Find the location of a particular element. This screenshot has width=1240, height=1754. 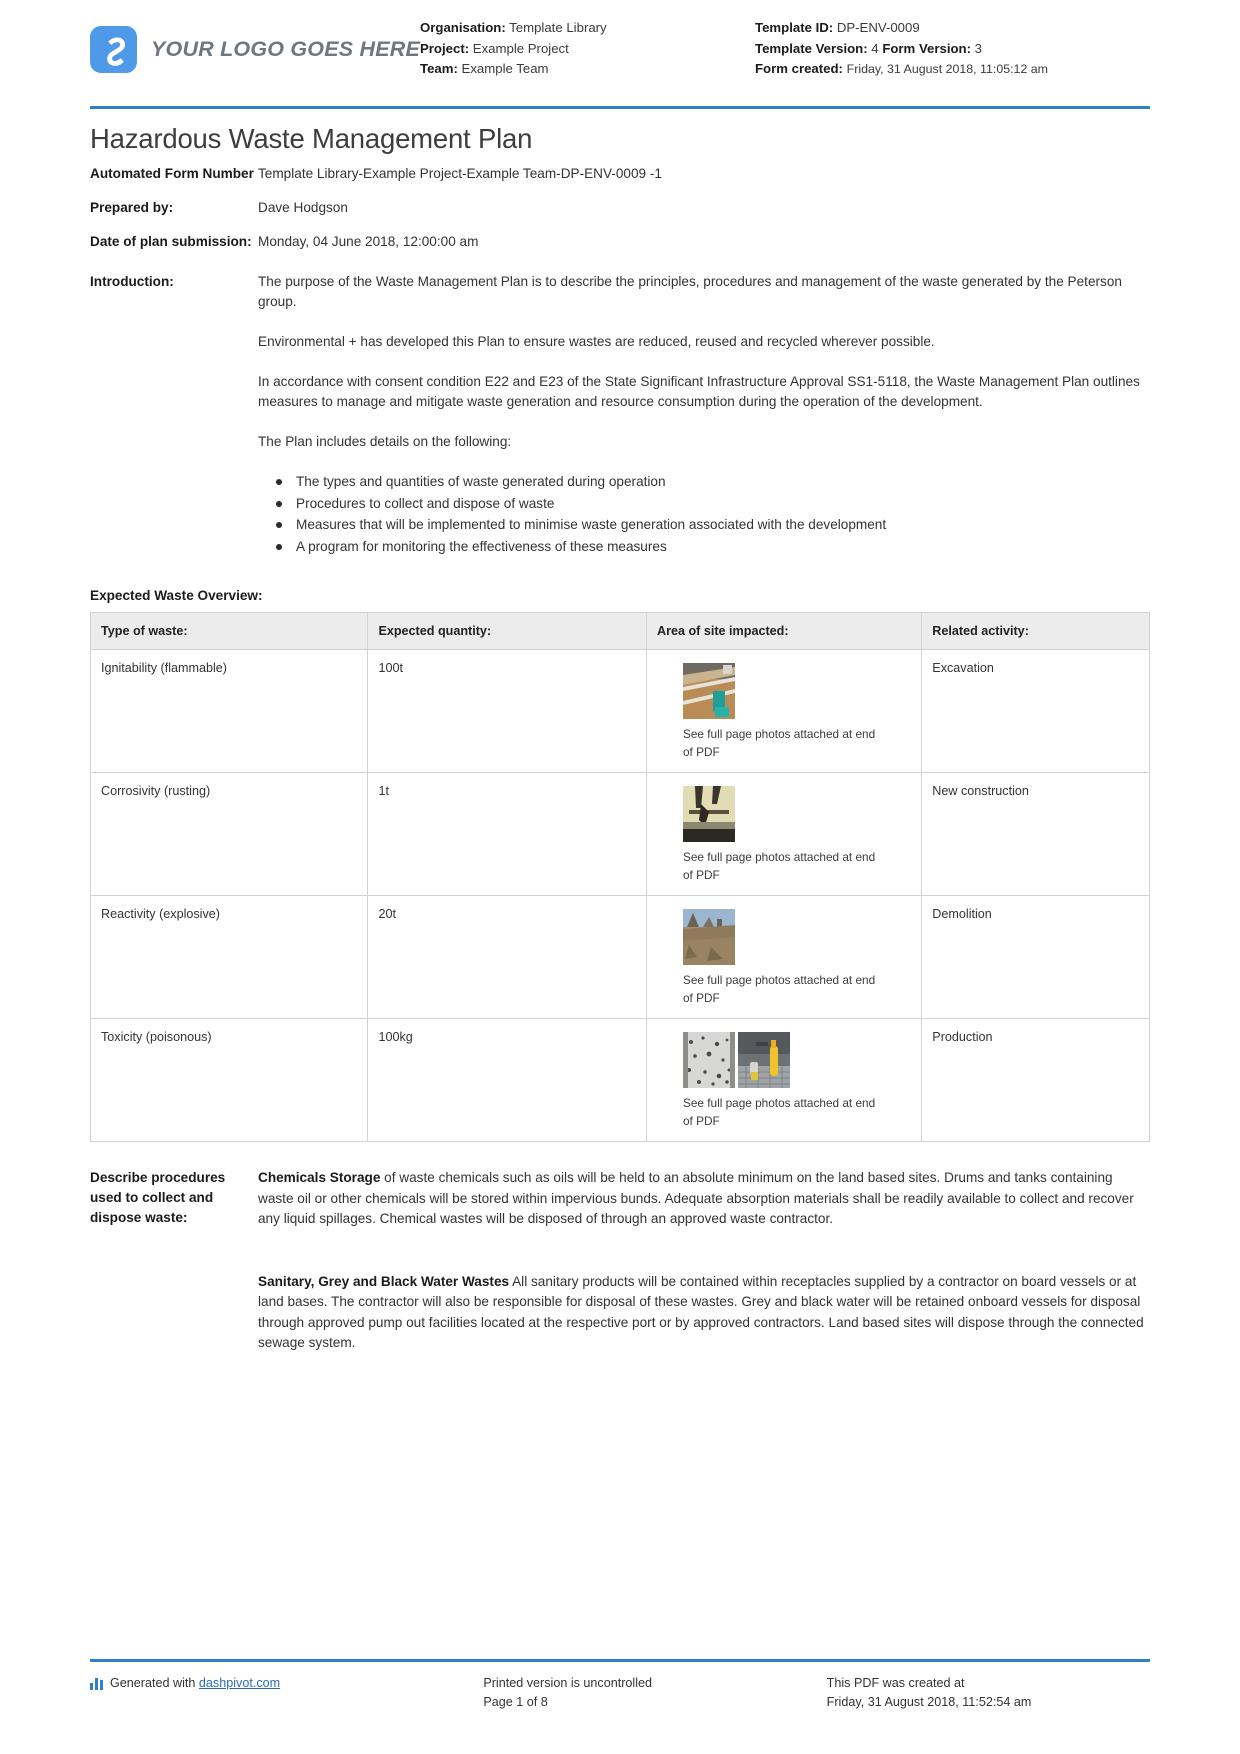

table-caption: Expected Waste Overview: is located at coordinates (176, 595).